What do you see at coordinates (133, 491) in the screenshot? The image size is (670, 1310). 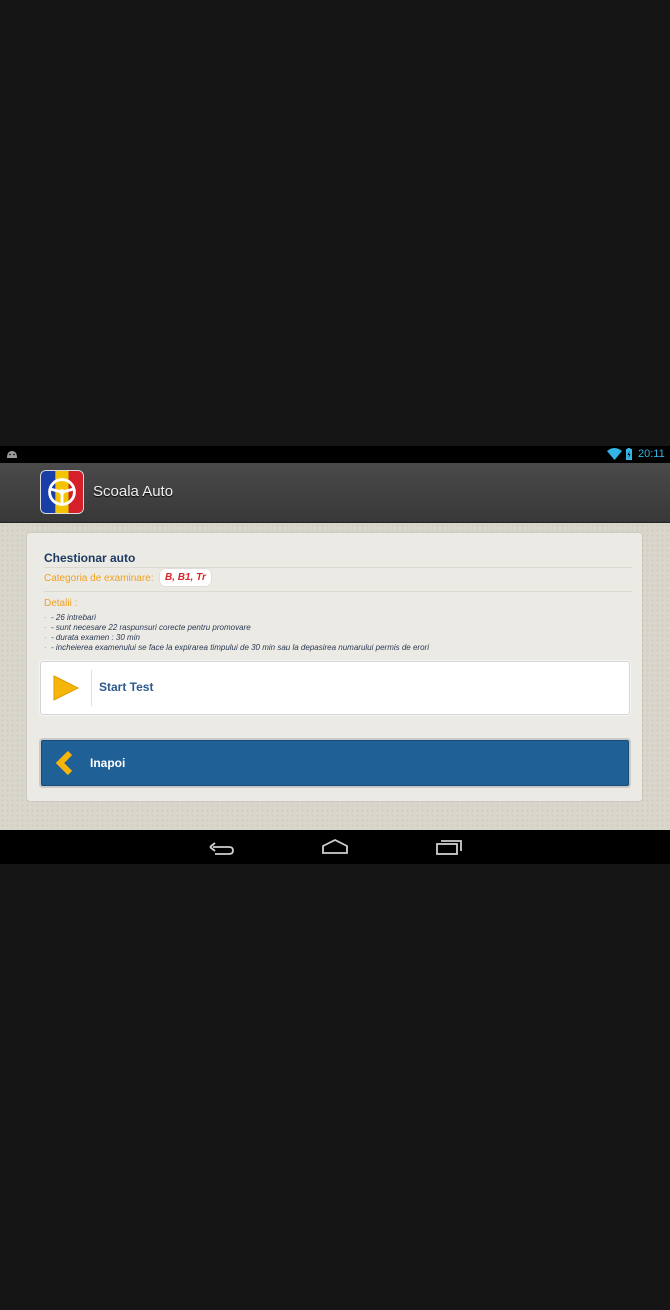 I see `app-title: Scoala Auto` at bounding box center [133, 491].